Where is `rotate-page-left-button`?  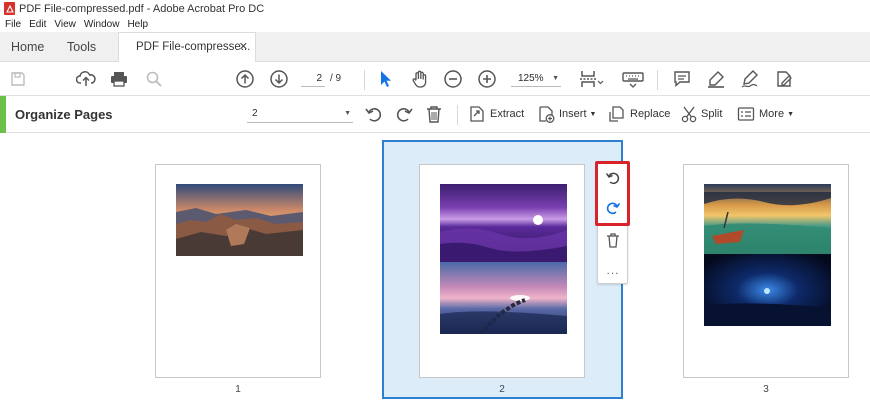
rotate-page-left-button is located at coordinates (613, 178).